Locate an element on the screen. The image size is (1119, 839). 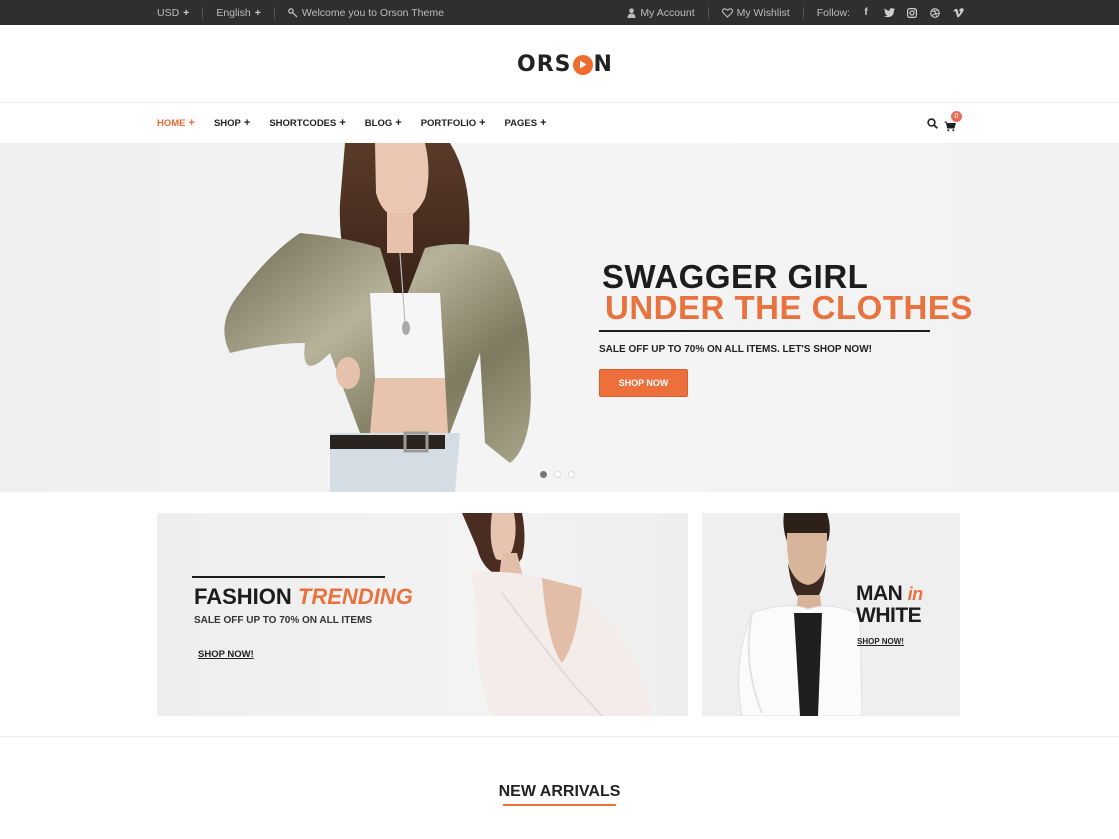
banner-model-image is located at coordinates (557, 614).